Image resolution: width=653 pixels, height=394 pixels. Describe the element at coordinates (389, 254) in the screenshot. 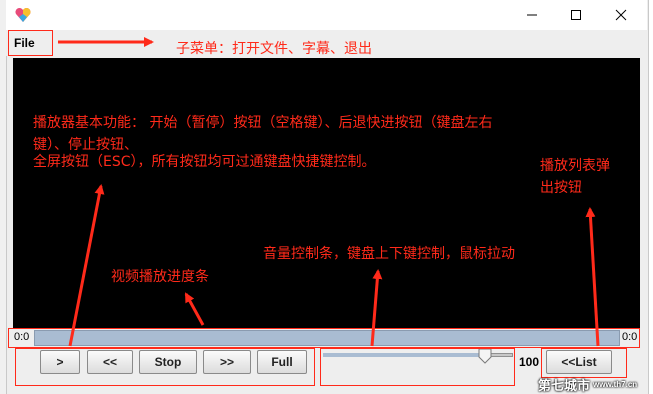

I see `annotation-volume: 音量控制条，键盘上下键控制，鼠标拉动` at that location.